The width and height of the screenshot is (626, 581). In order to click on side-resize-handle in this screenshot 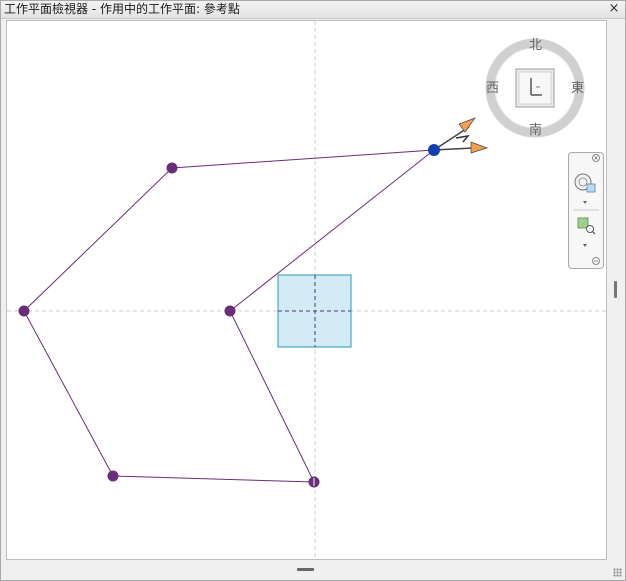, I will do `click(615, 289)`.